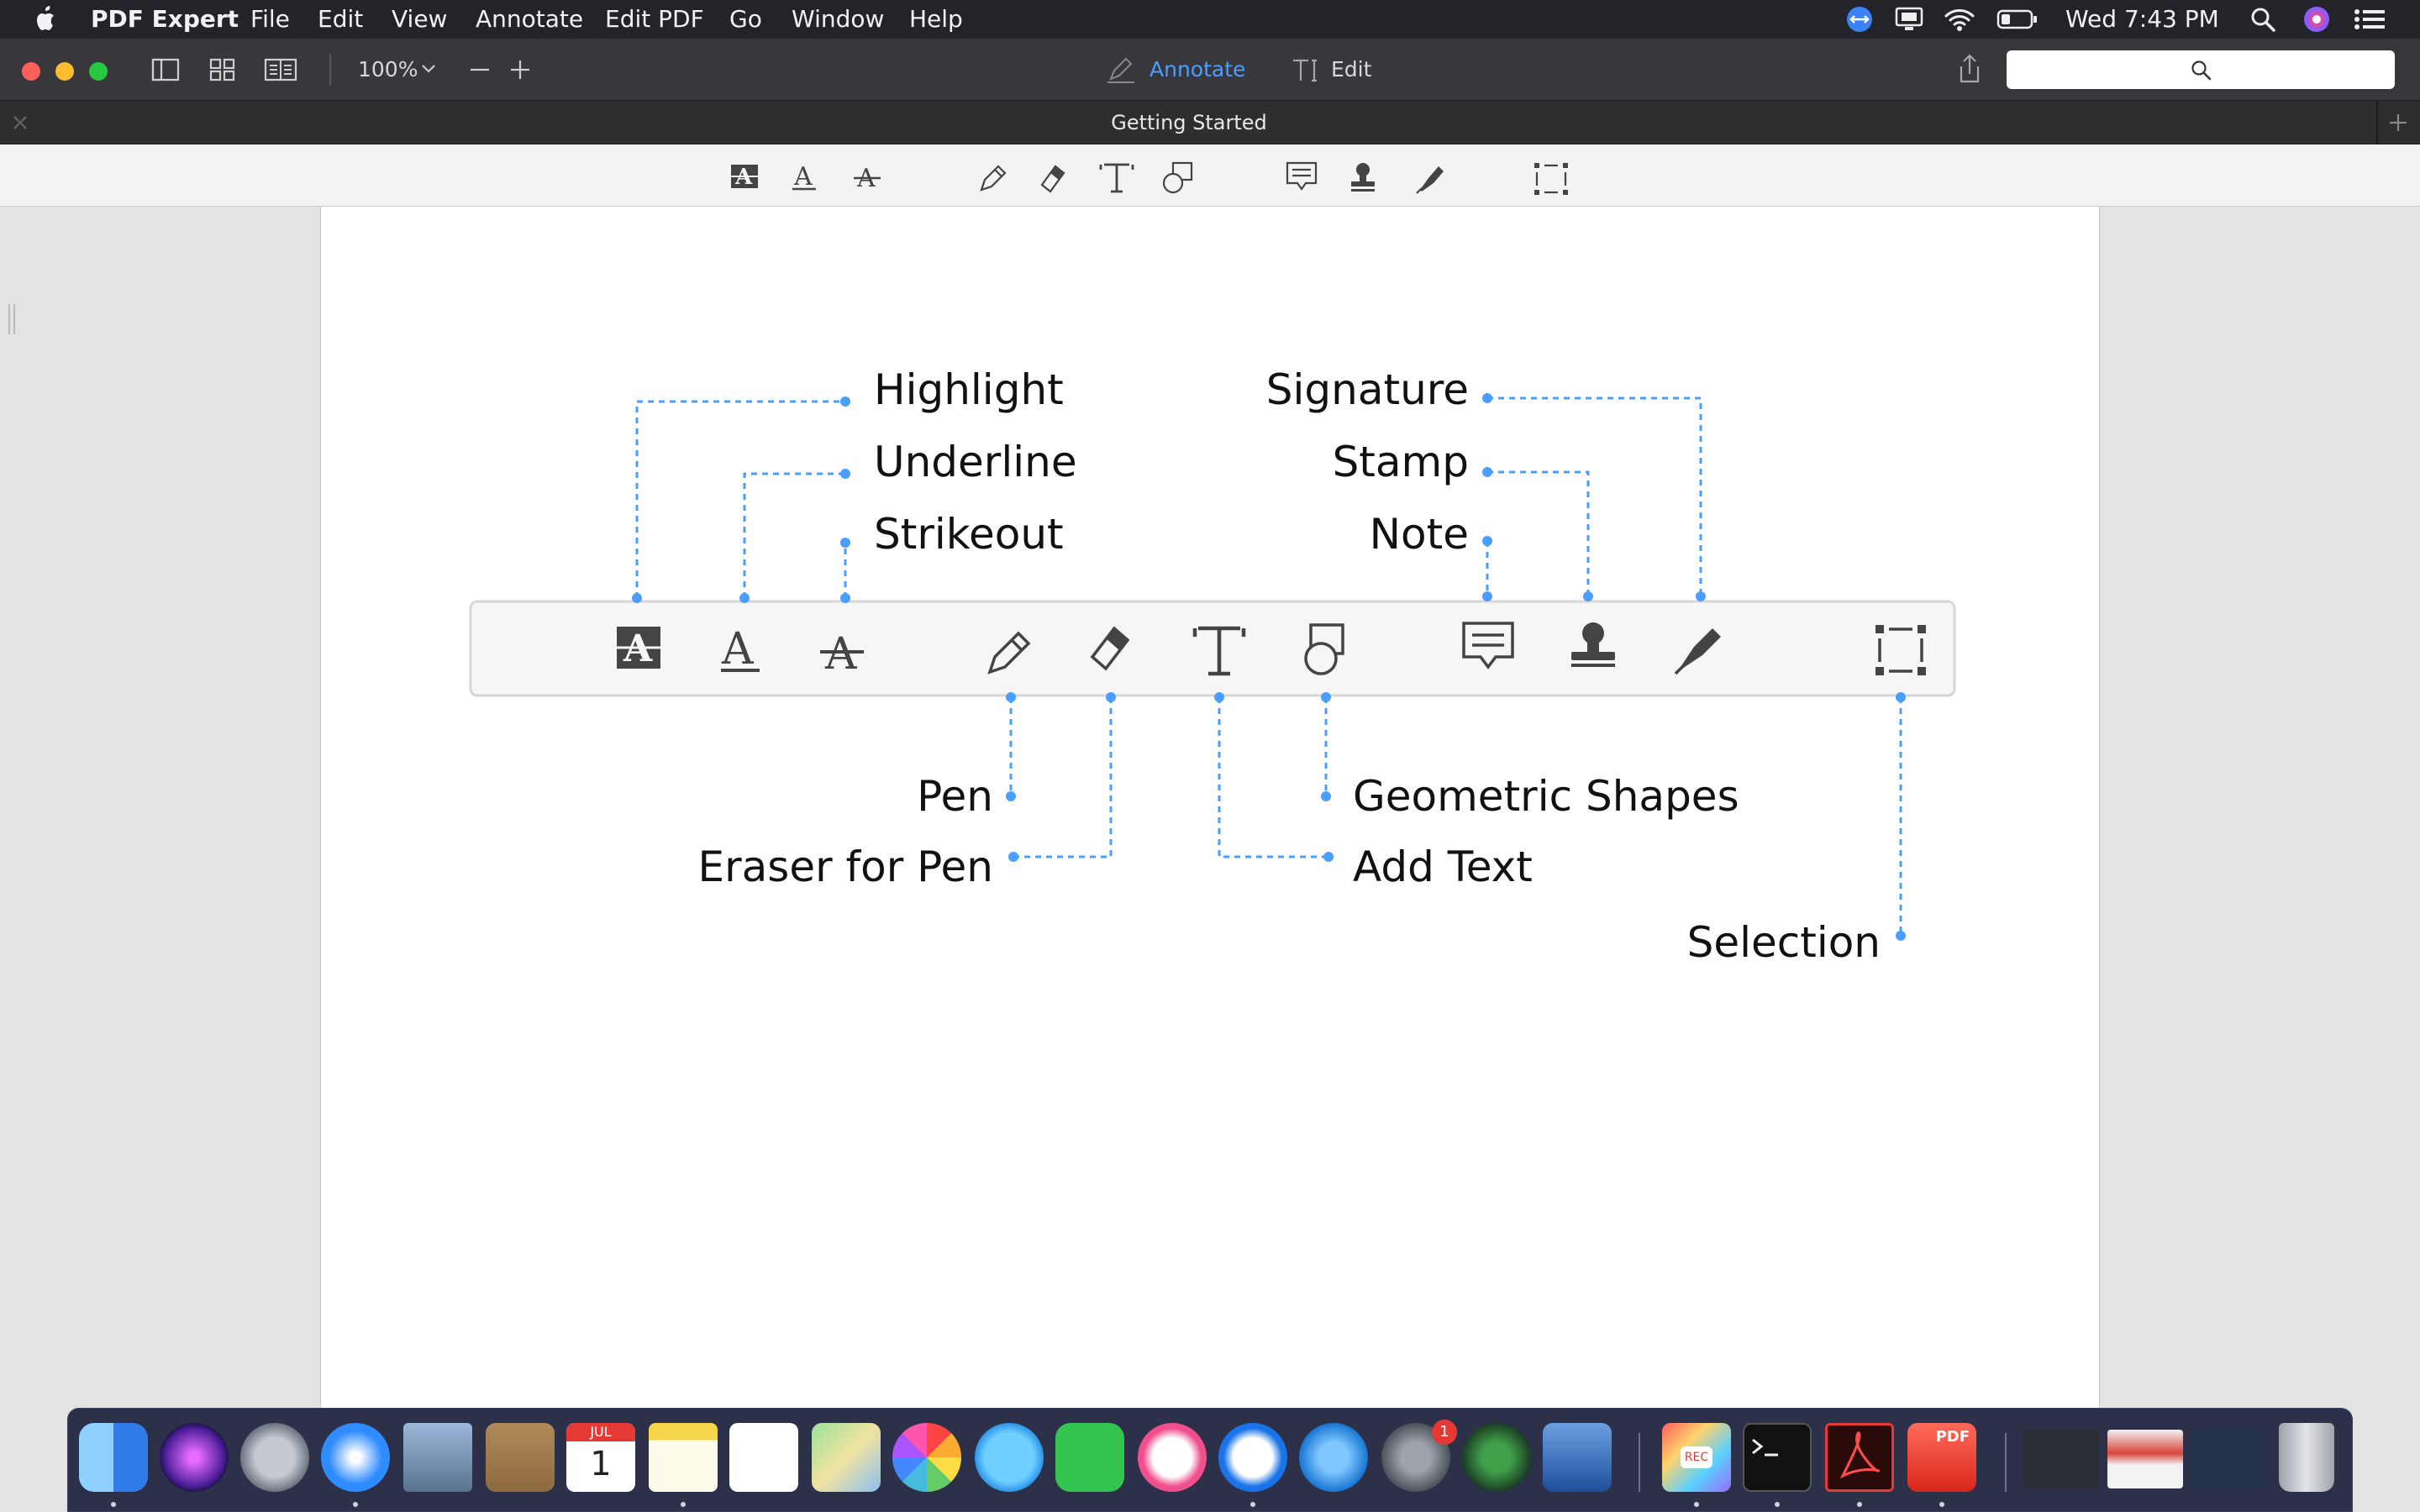 This screenshot has height=1512, width=2420. I want to click on menu-annotate: Annotate, so click(529, 19).